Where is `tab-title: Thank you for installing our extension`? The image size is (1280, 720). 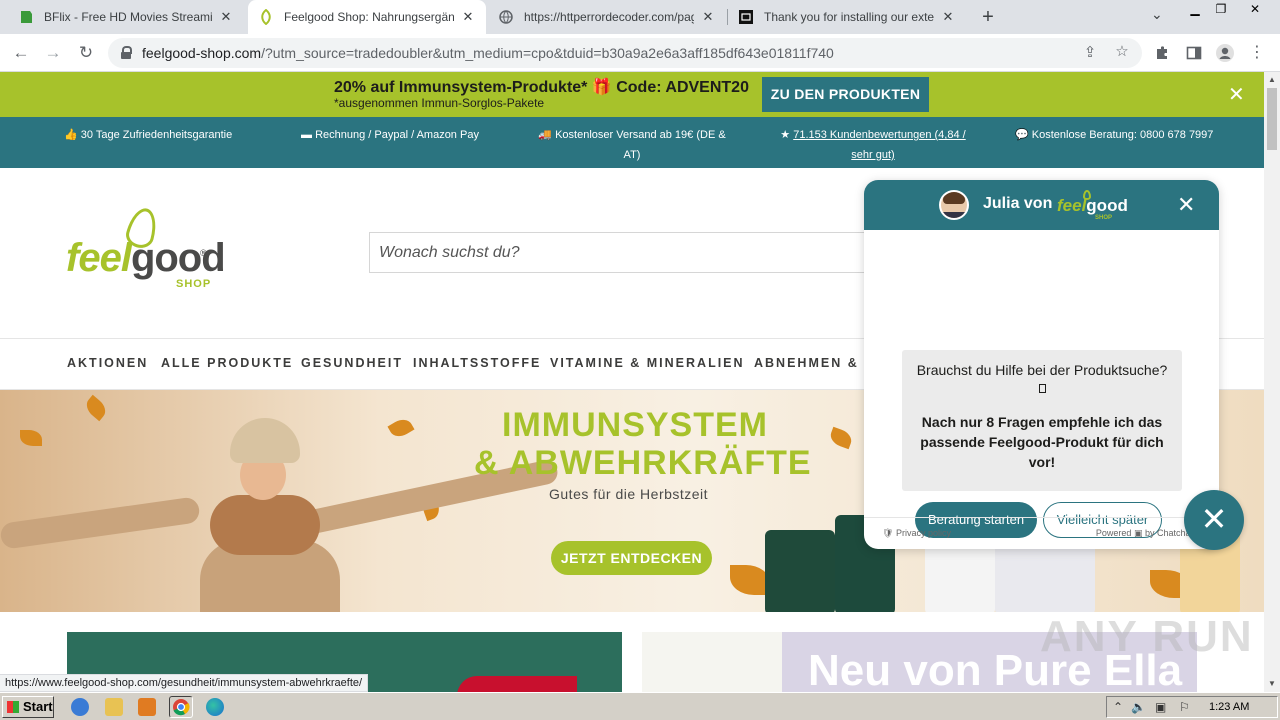 tab-title: Thank you for installing our extension is located at coordinates (849, 17).